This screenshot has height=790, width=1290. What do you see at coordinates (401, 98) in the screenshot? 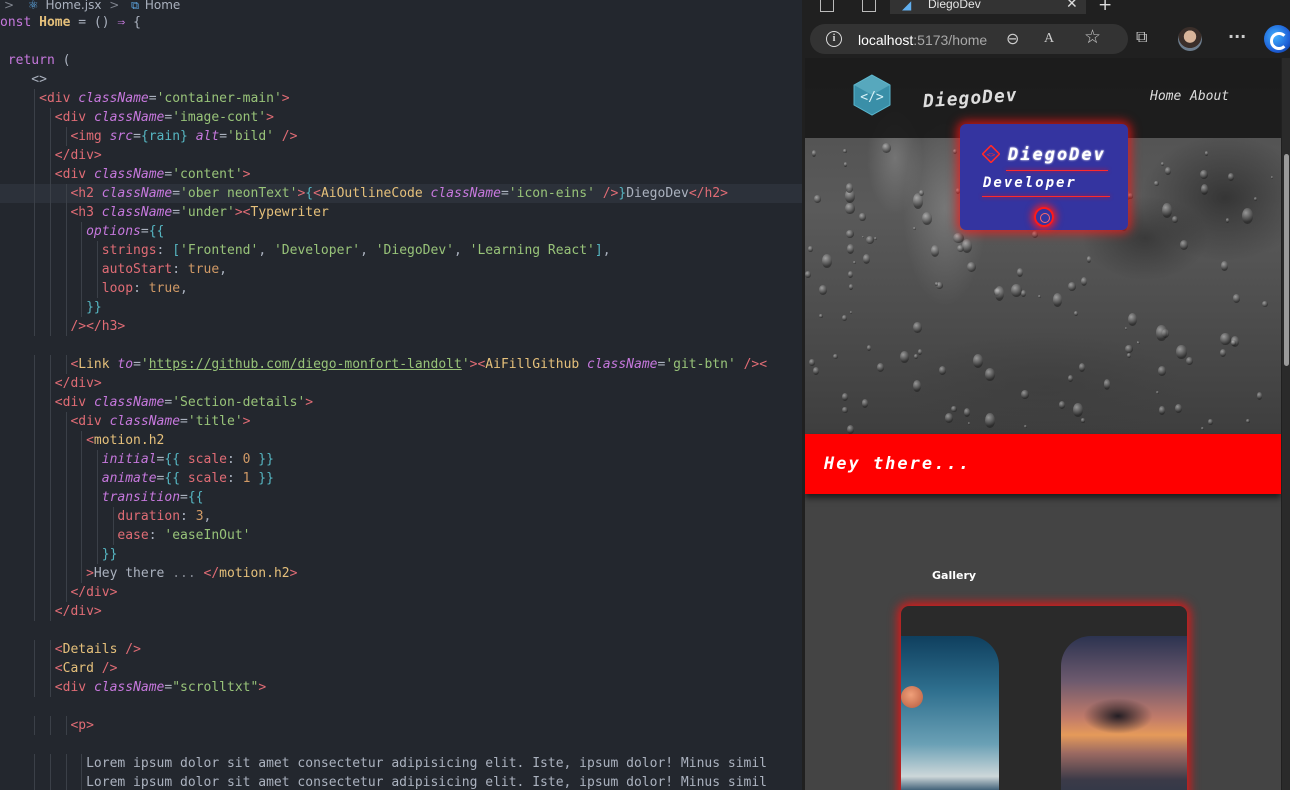
I see `code-line: <div className='container-main'>` at bounding box center [401, 98].